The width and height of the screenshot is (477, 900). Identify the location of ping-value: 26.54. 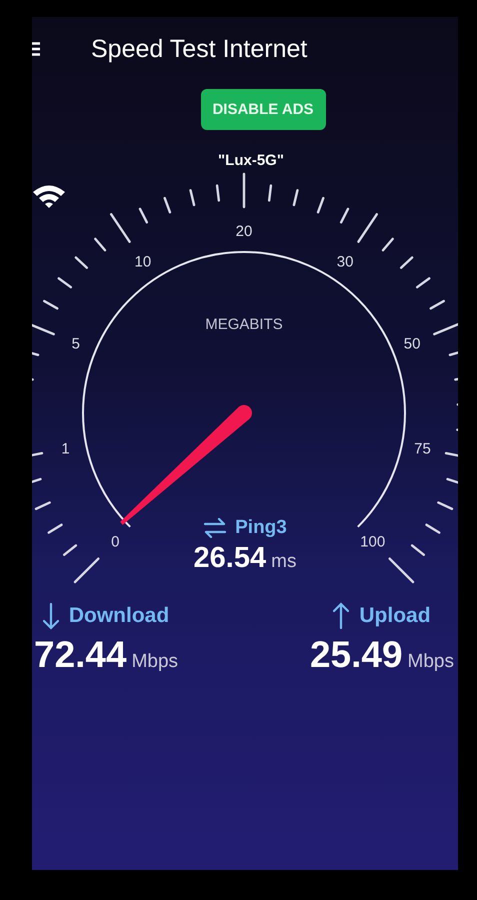
(230, 558).